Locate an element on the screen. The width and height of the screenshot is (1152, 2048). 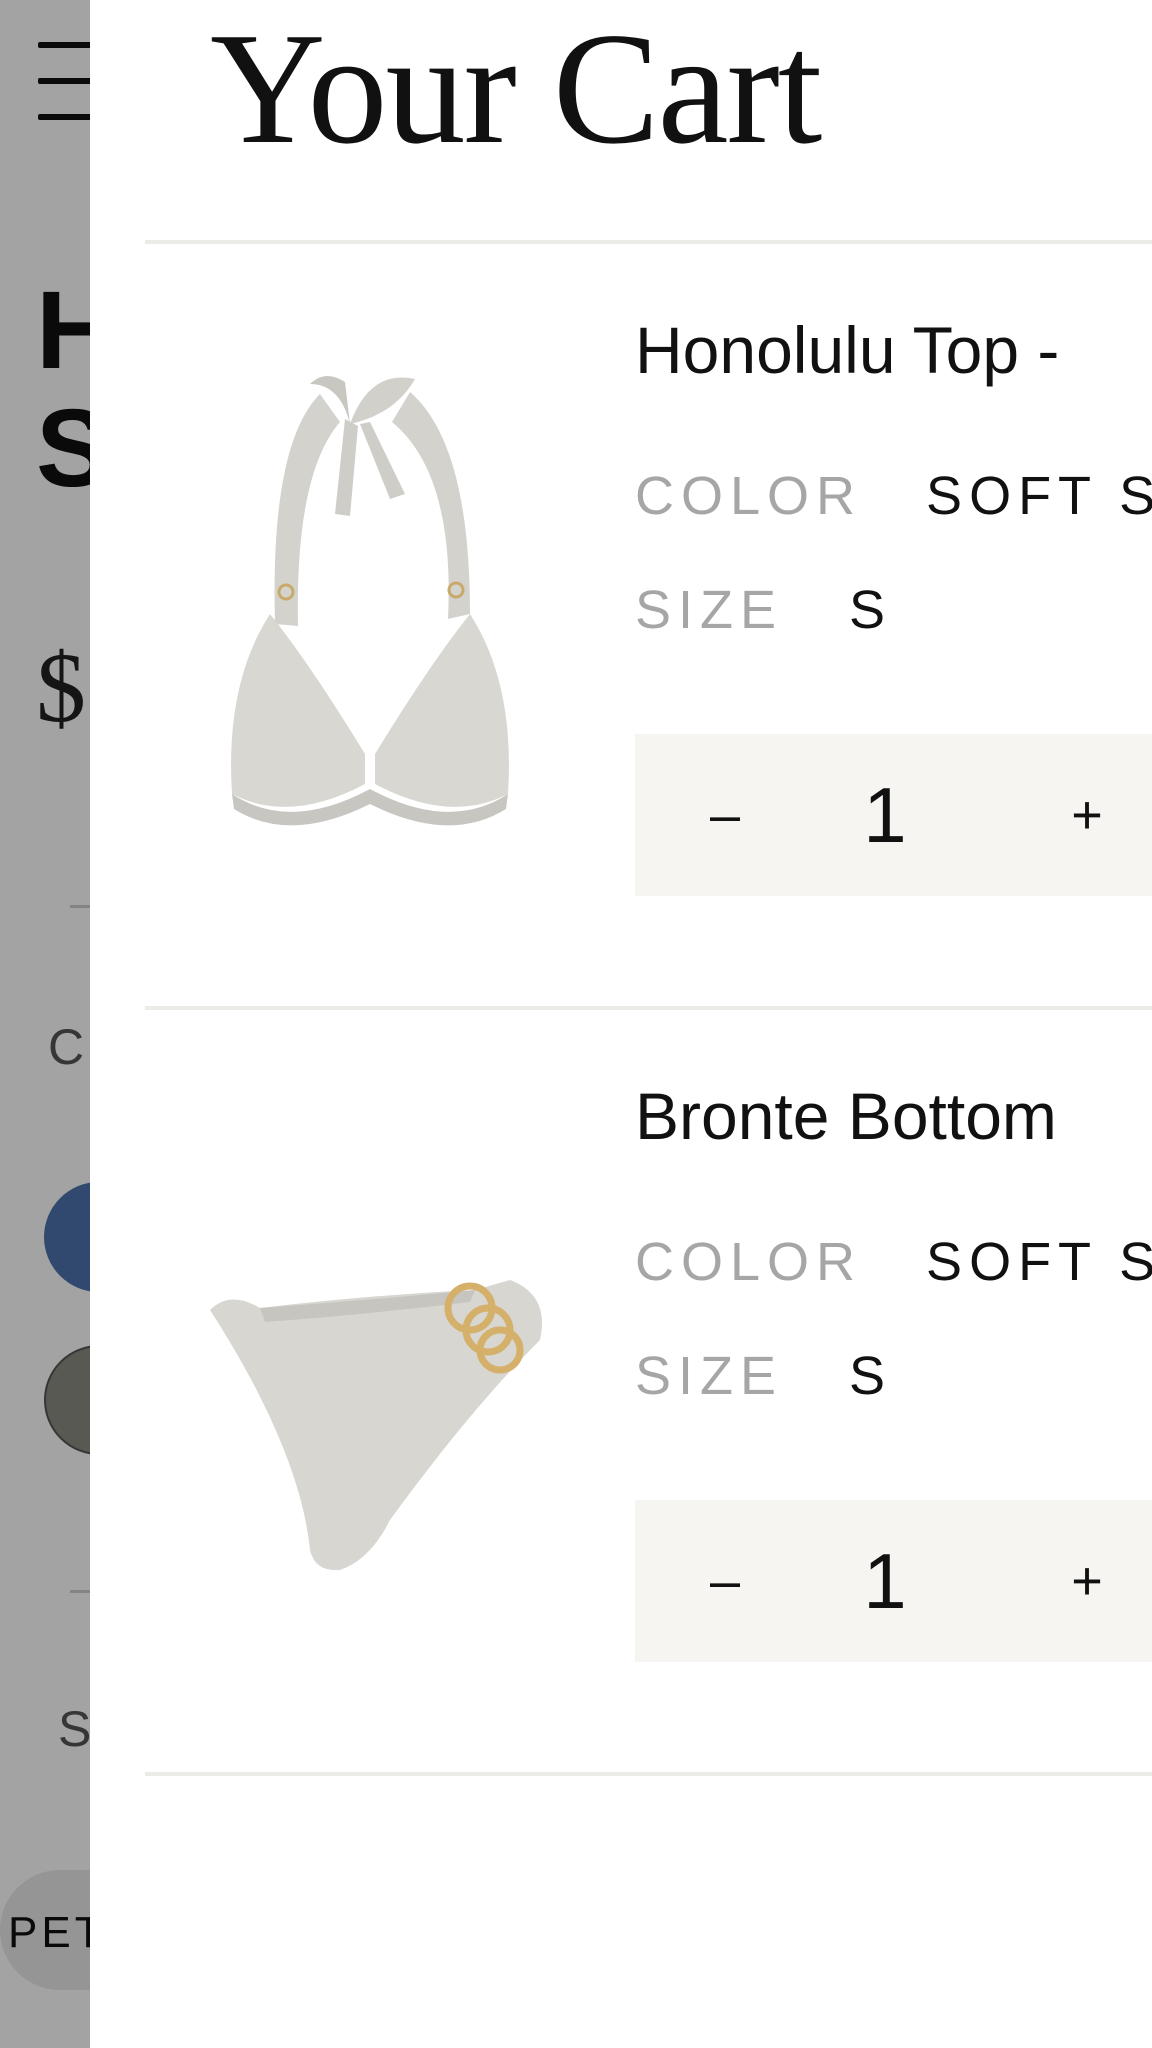
product-image-bikini-top is located at coordinates (370, 624).